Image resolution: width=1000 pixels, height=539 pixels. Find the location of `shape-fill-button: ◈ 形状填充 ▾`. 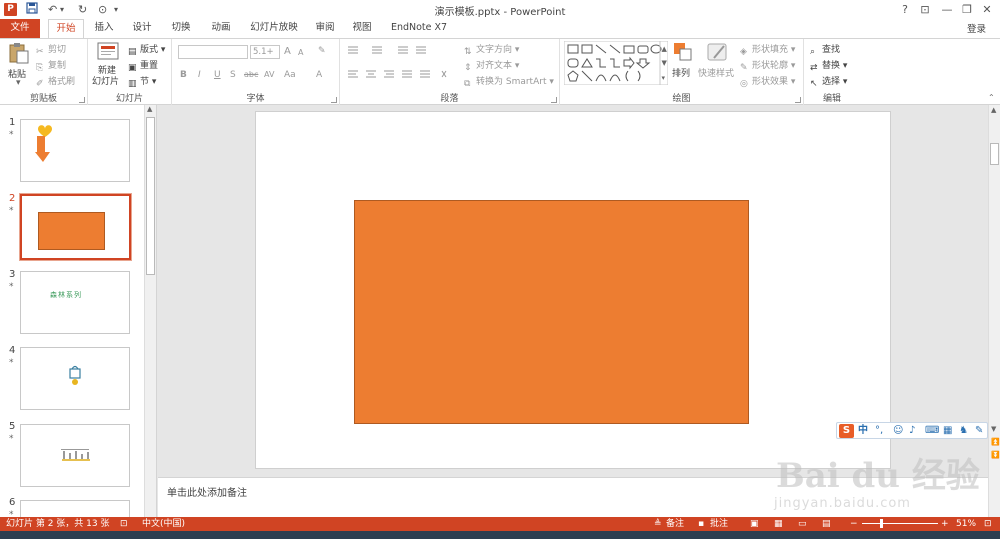

shape-fill-button: ◈ 形状填充 ▾ is located at coordinates (767, 49).